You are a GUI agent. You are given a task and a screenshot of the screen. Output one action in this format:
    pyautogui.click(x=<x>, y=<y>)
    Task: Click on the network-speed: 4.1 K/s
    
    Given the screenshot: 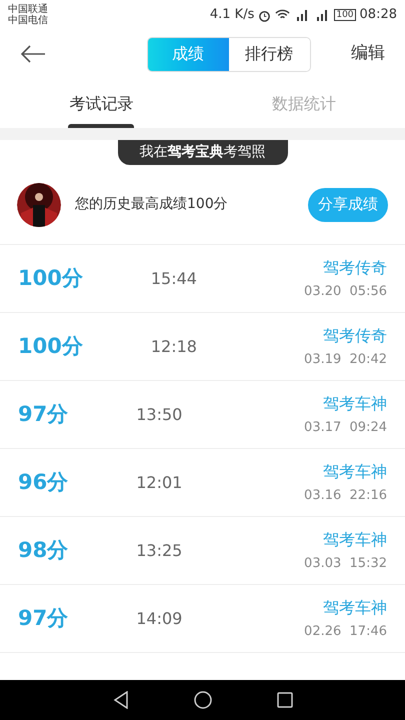 What is the action you would take?
    pyautogui.click(x=232, y=15)
    